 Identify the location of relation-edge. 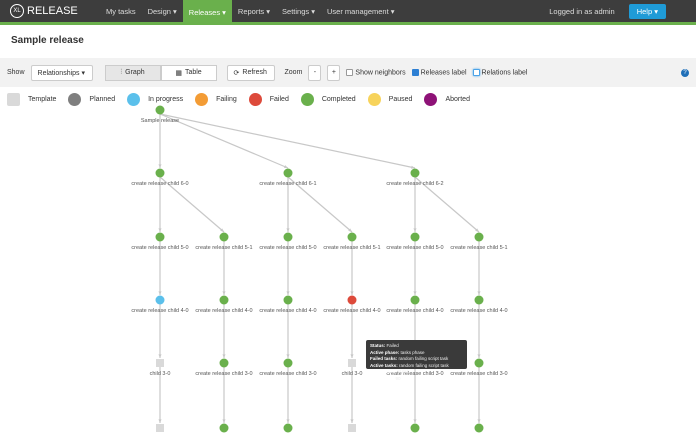
(224, 141).